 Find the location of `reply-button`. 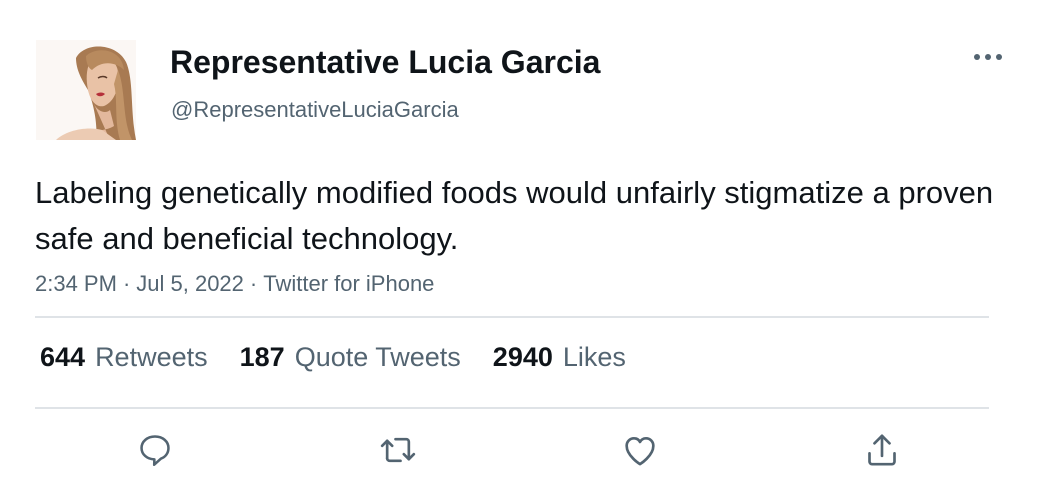

reply-button is located at coordinates (155, 450).